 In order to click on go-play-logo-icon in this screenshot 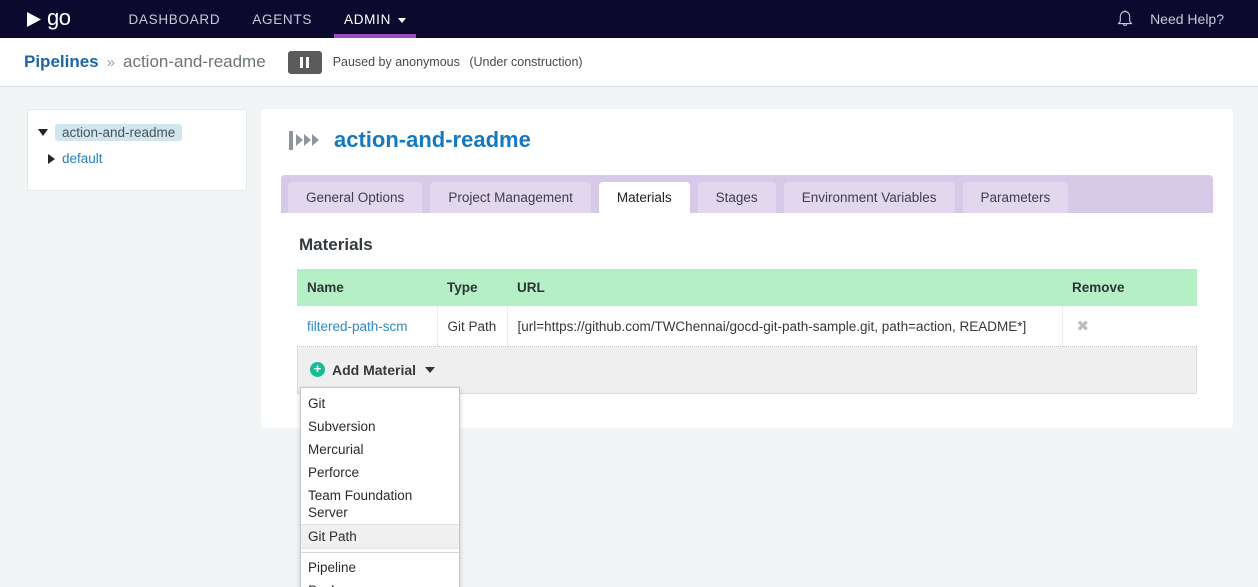, I will do `click(34, 19)`.